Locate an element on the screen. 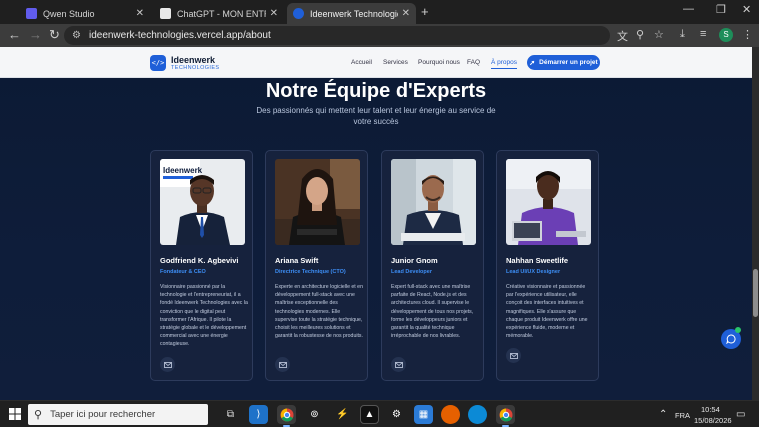 The width and height of the screenshot is (759, 427). taskbar-search: ⚲ Taper ici pour rechercher is located at coordinates (118, 414).